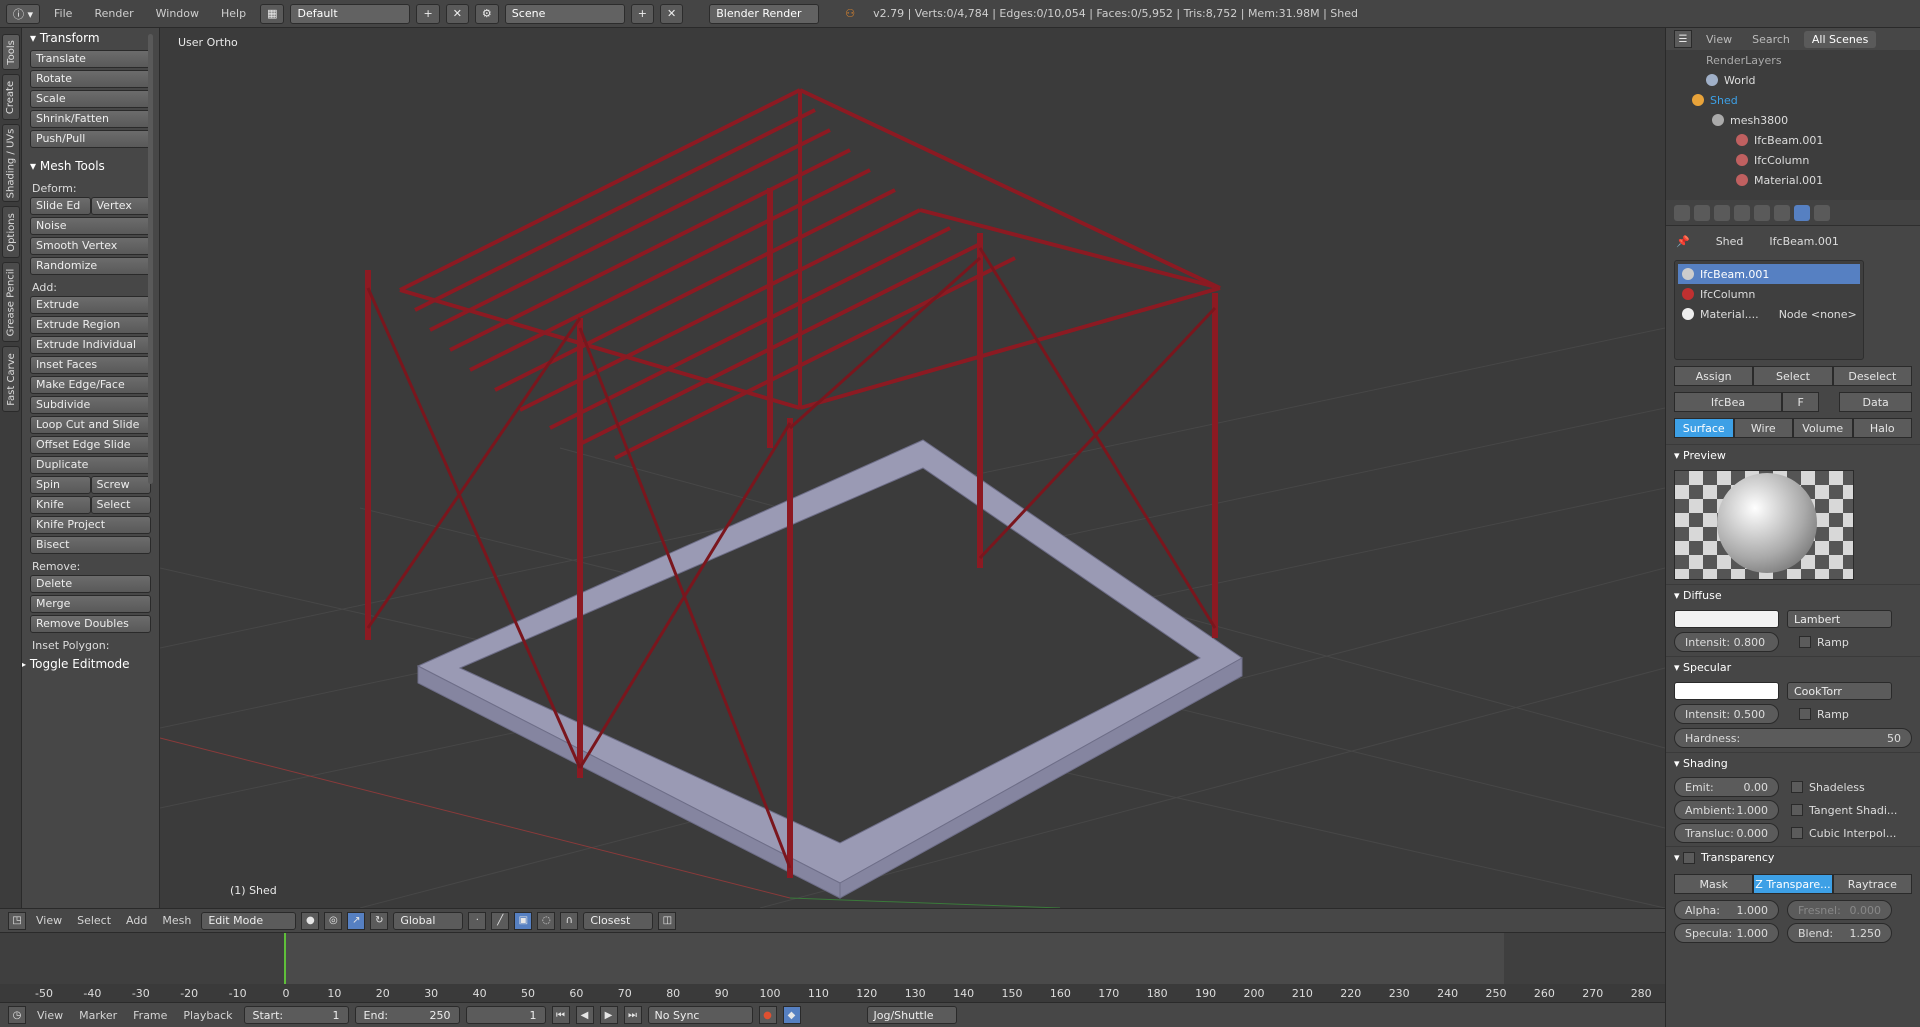 This screenshot has width=1920, height=1027. What do you see at coordinates (379, 920) in the screenshot?
I see `manipulator-rotate-icon: ↻` at bounding box center [379, 920].